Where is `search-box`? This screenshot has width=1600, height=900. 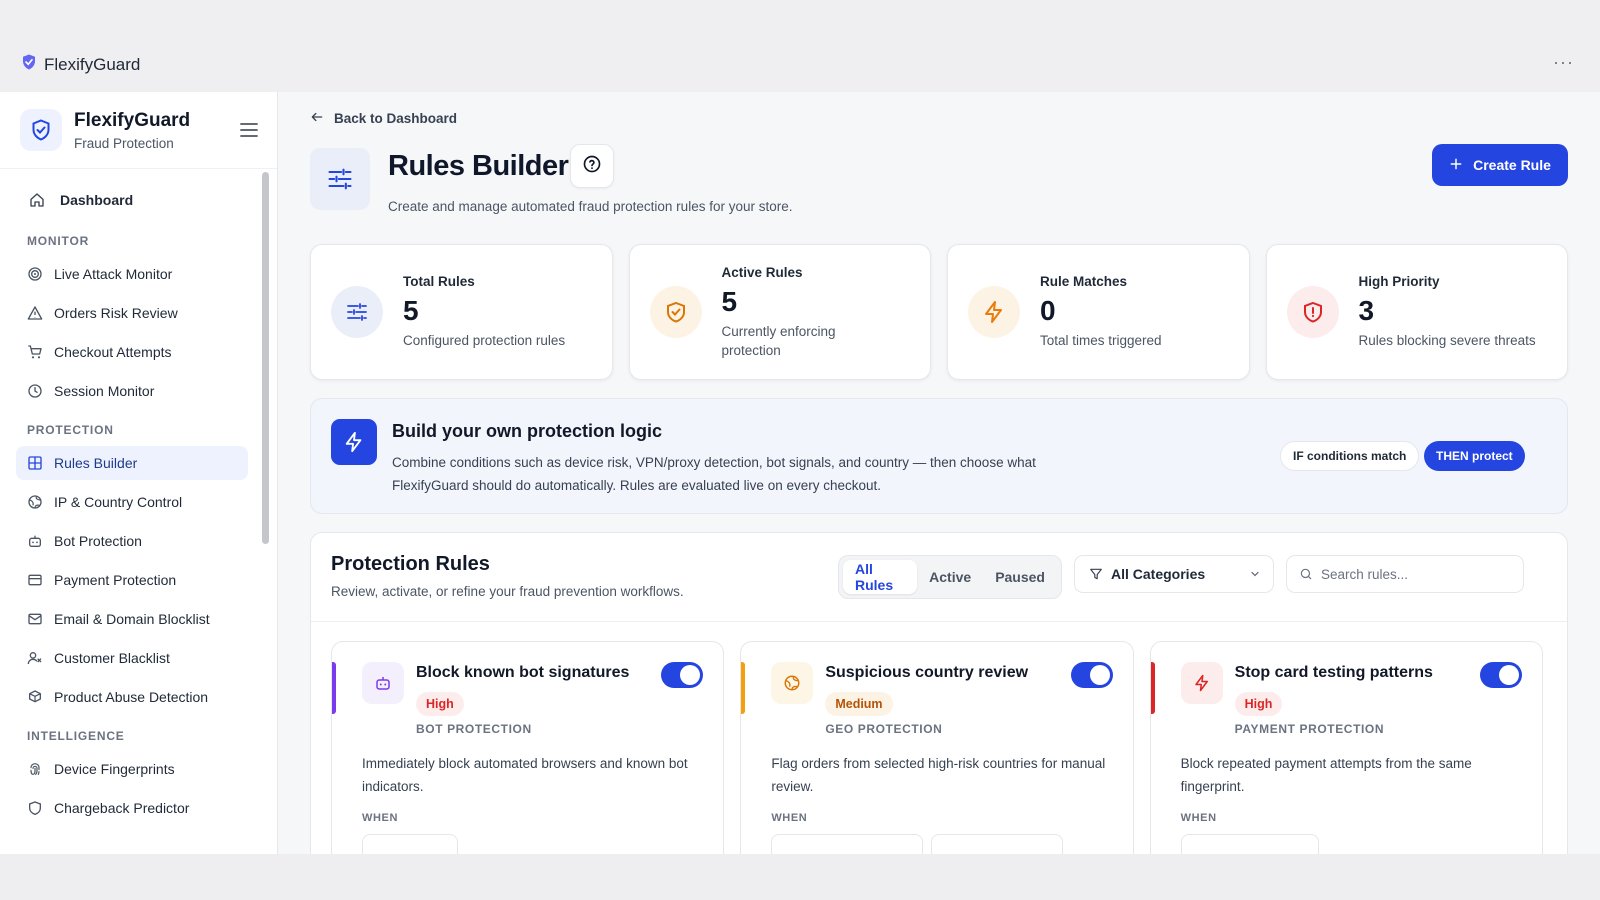
search-box is located at coordinates (1405, 574).